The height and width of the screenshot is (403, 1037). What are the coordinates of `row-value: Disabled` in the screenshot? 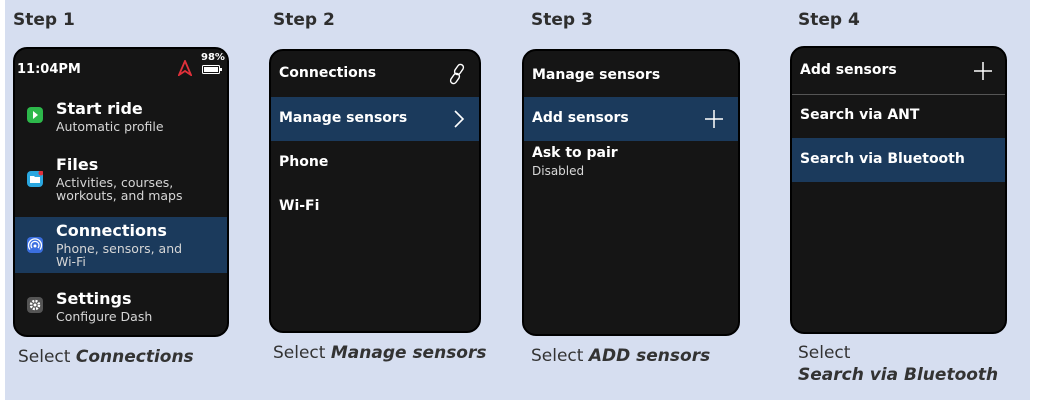 It's located at (558, 171).